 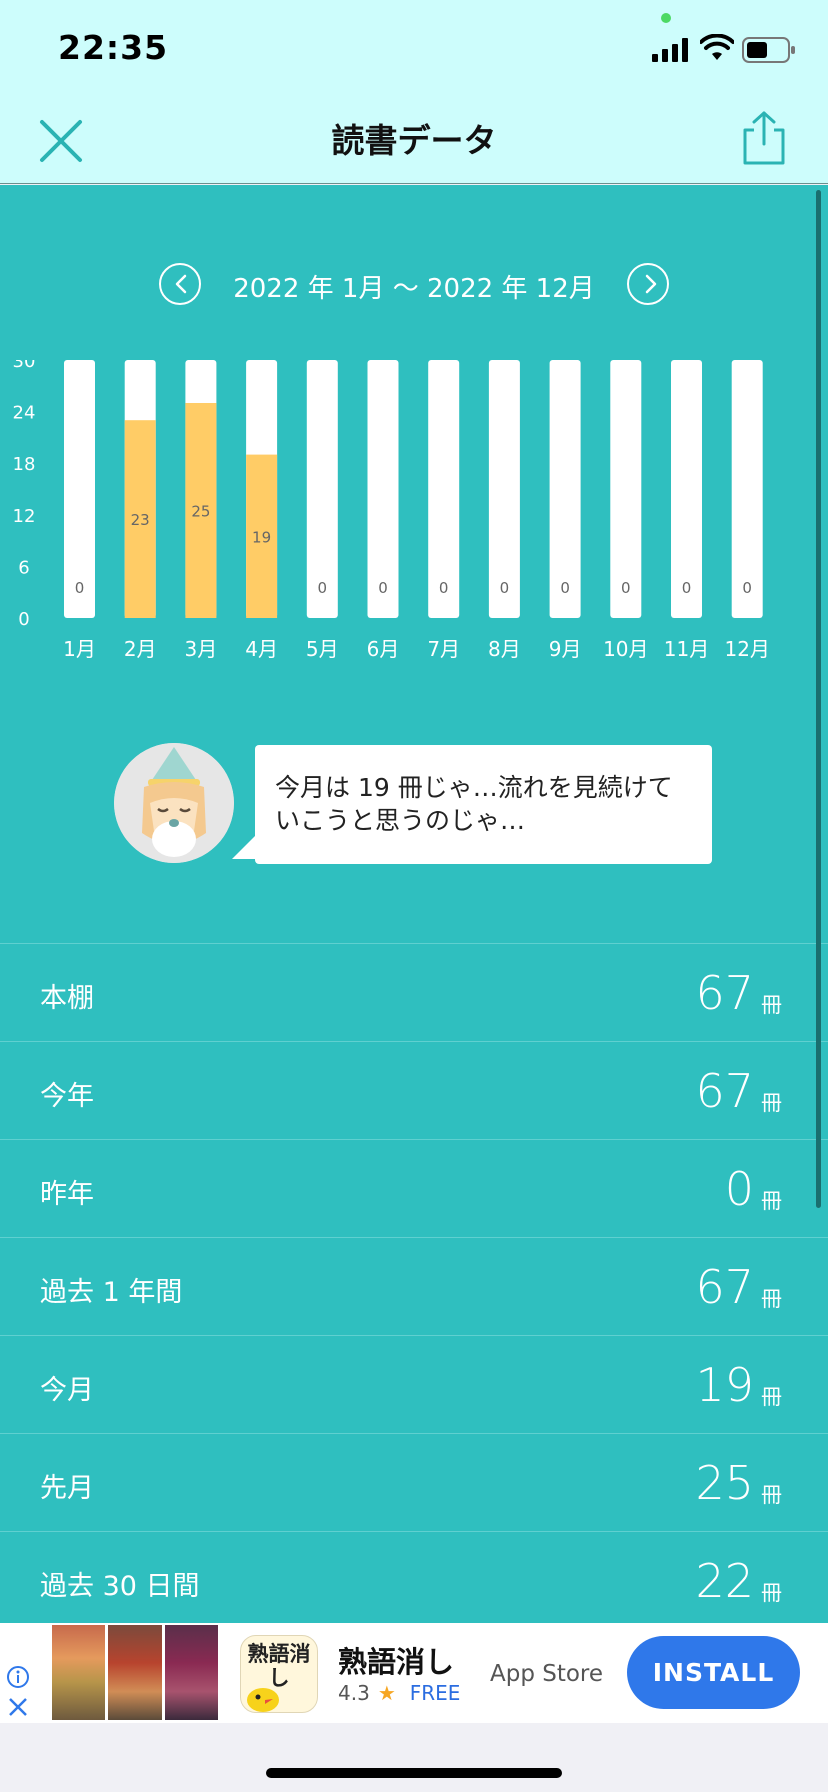 I want to click on bar-value-label: 25, so click(x=200, y=512).